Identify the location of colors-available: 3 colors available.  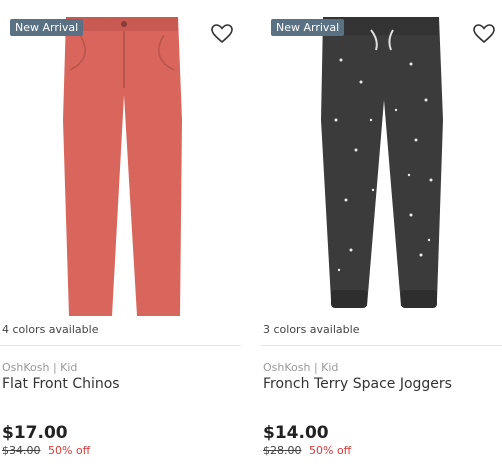
(311, 329).